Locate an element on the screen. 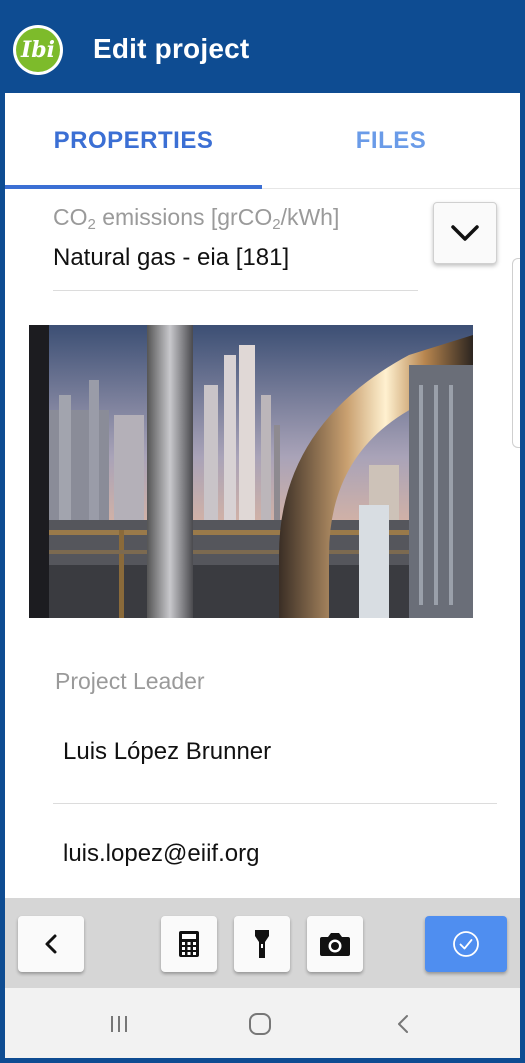  co2-emissions-value: Natural gas - eia [181] is located at coordinates (171, 258).